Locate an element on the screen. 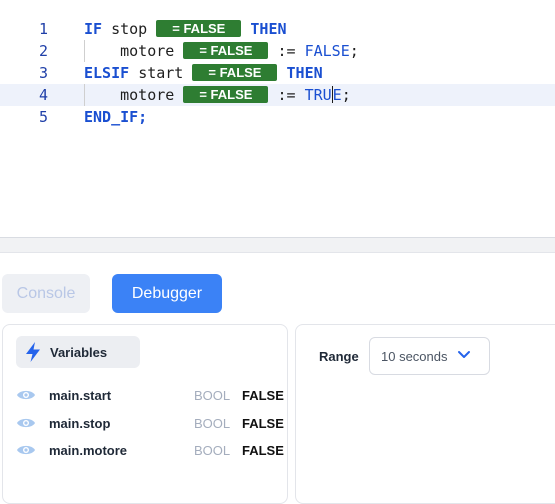 This screenshot has height=504, width=555. line-number: 1 is located at coordinates (43, 29).